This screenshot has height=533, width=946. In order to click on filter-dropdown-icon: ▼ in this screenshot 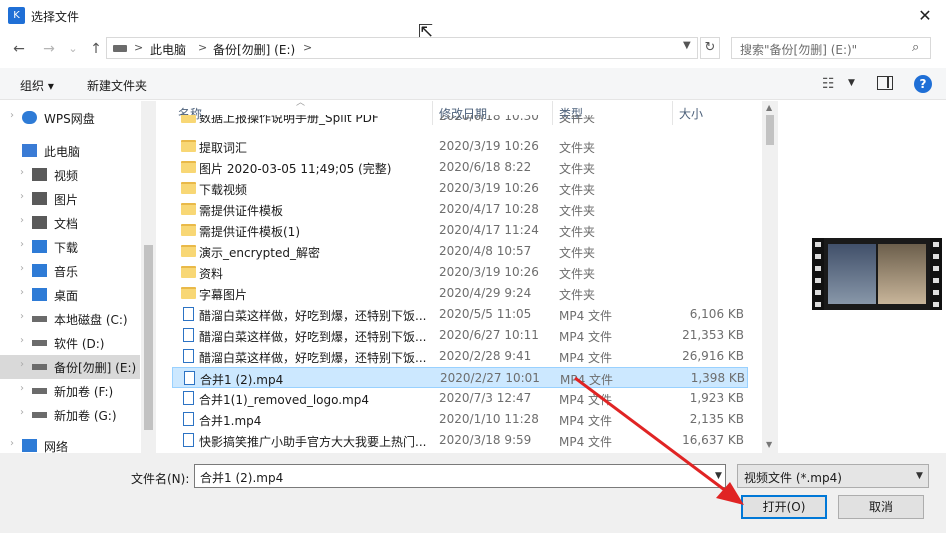, I will do `click(919, 476)`.